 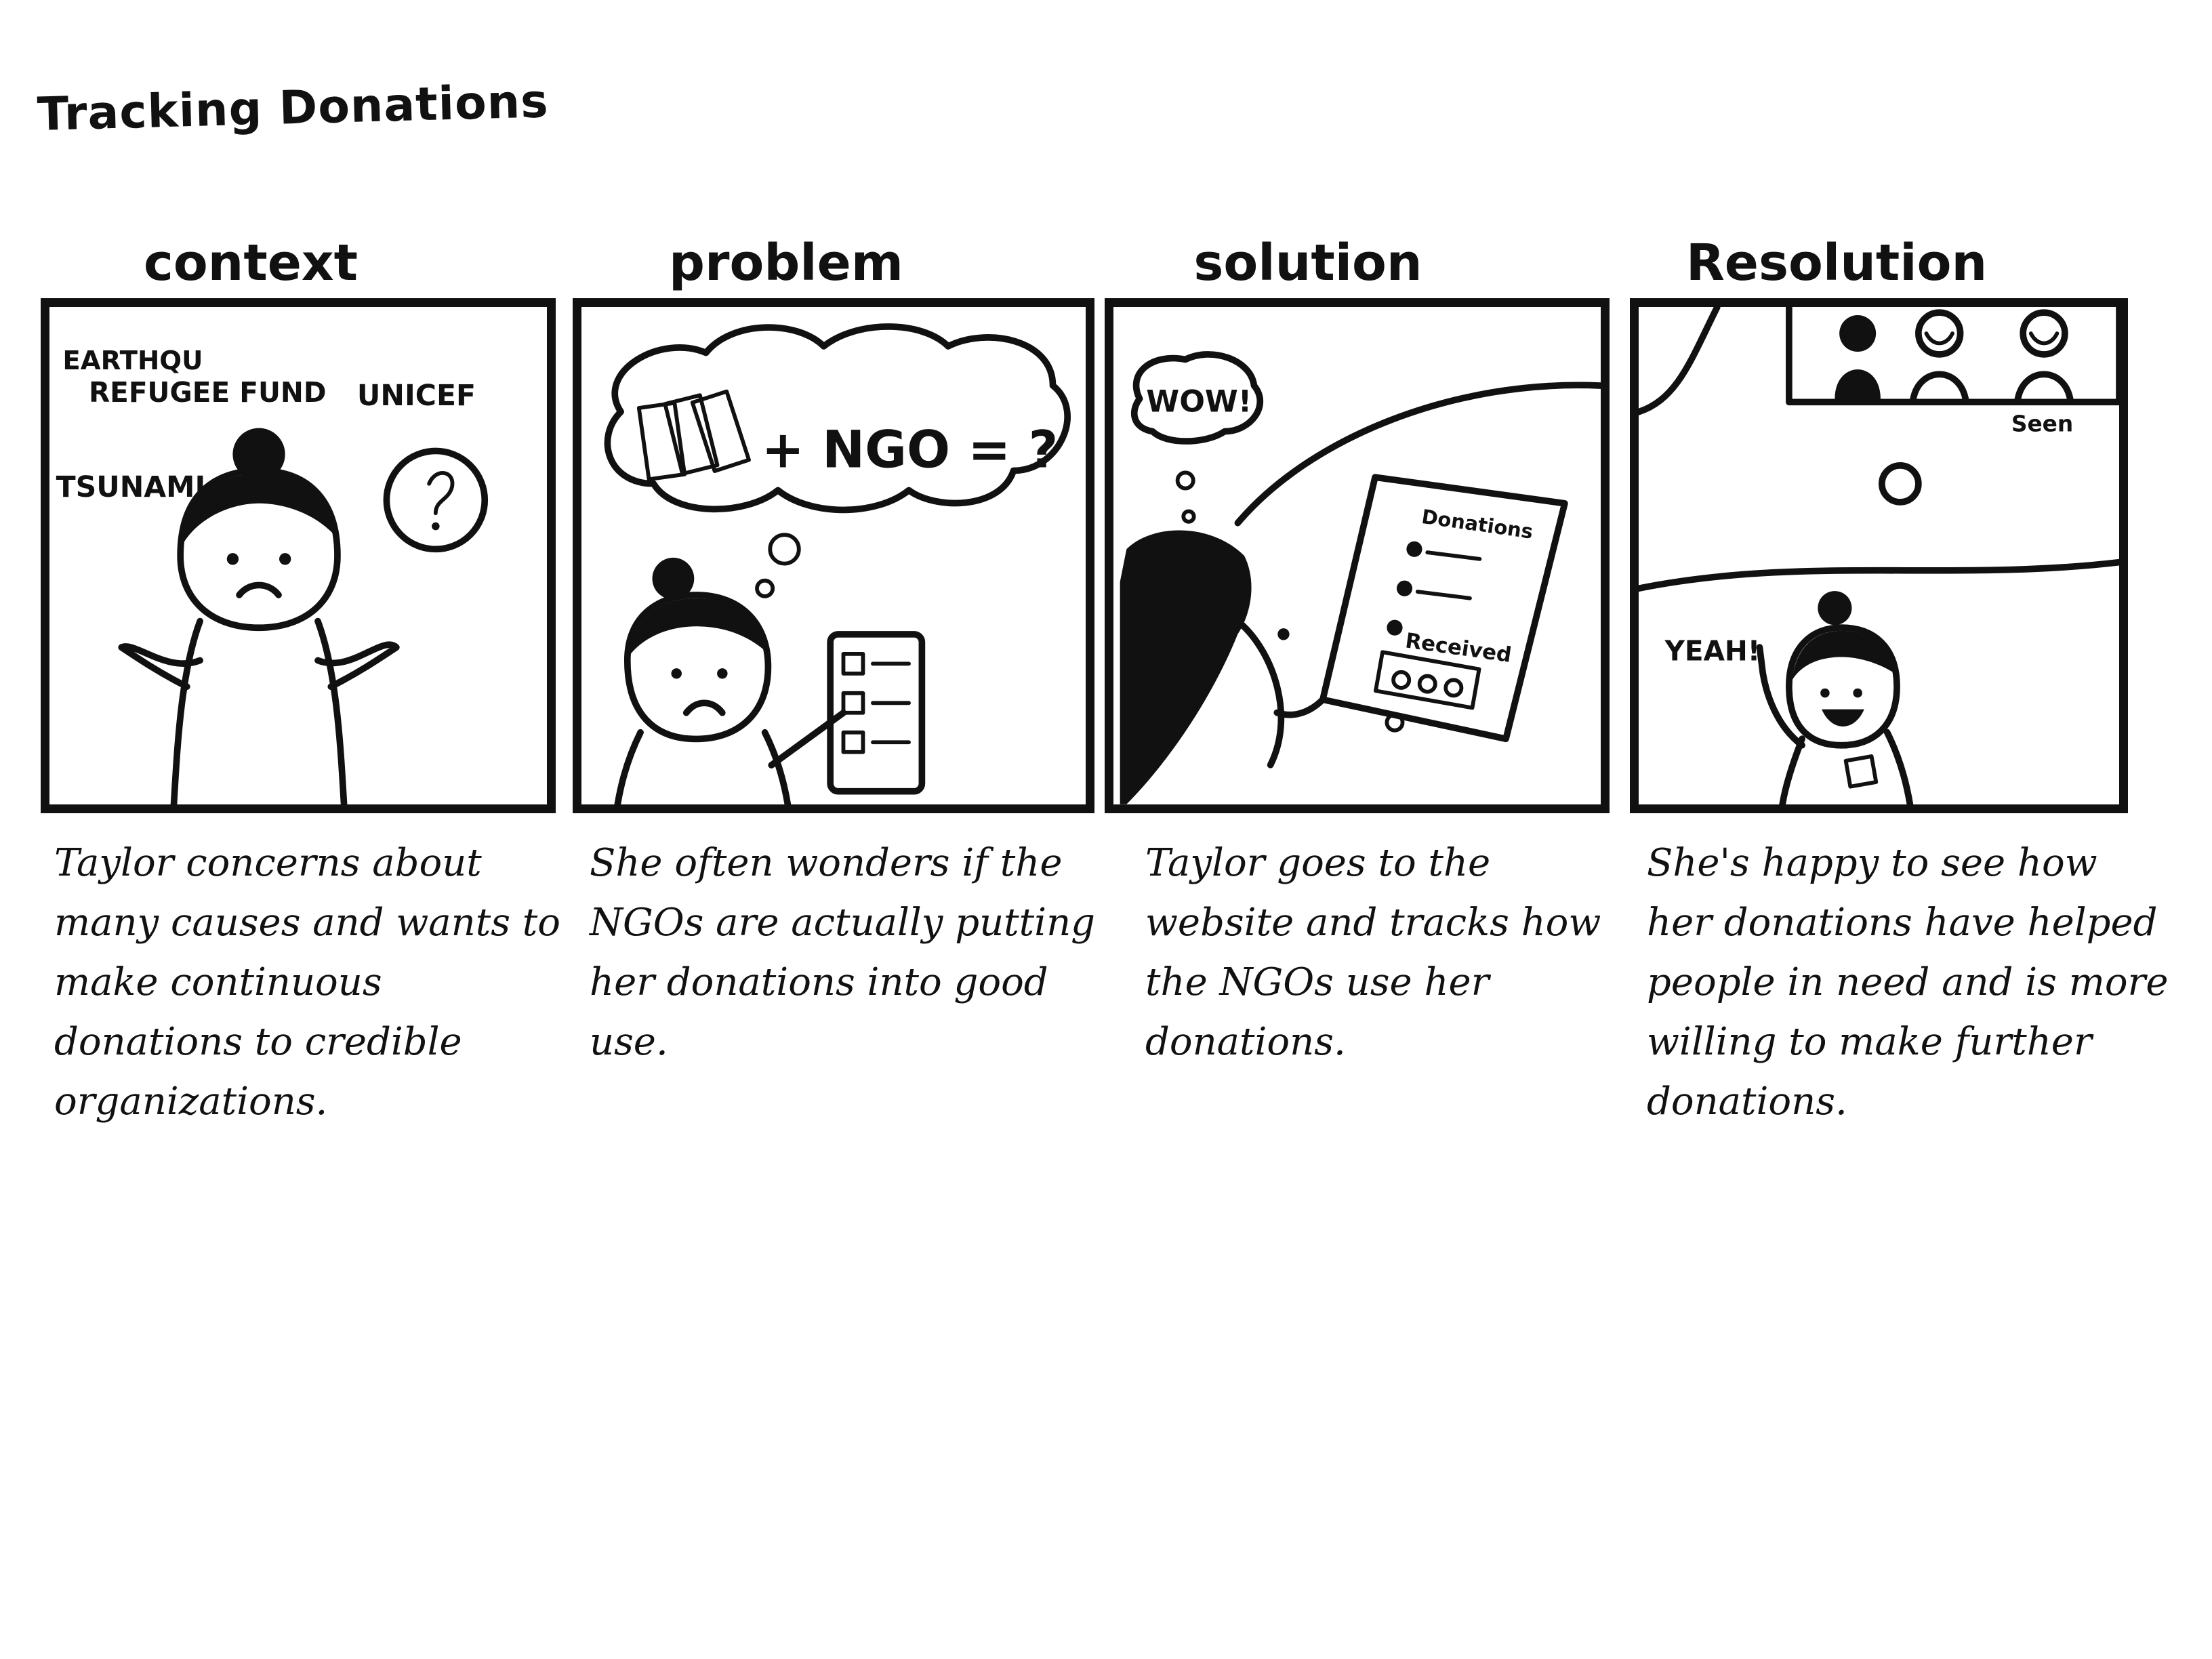 I want to click on hair-bun, so click(x=1835, y=608).